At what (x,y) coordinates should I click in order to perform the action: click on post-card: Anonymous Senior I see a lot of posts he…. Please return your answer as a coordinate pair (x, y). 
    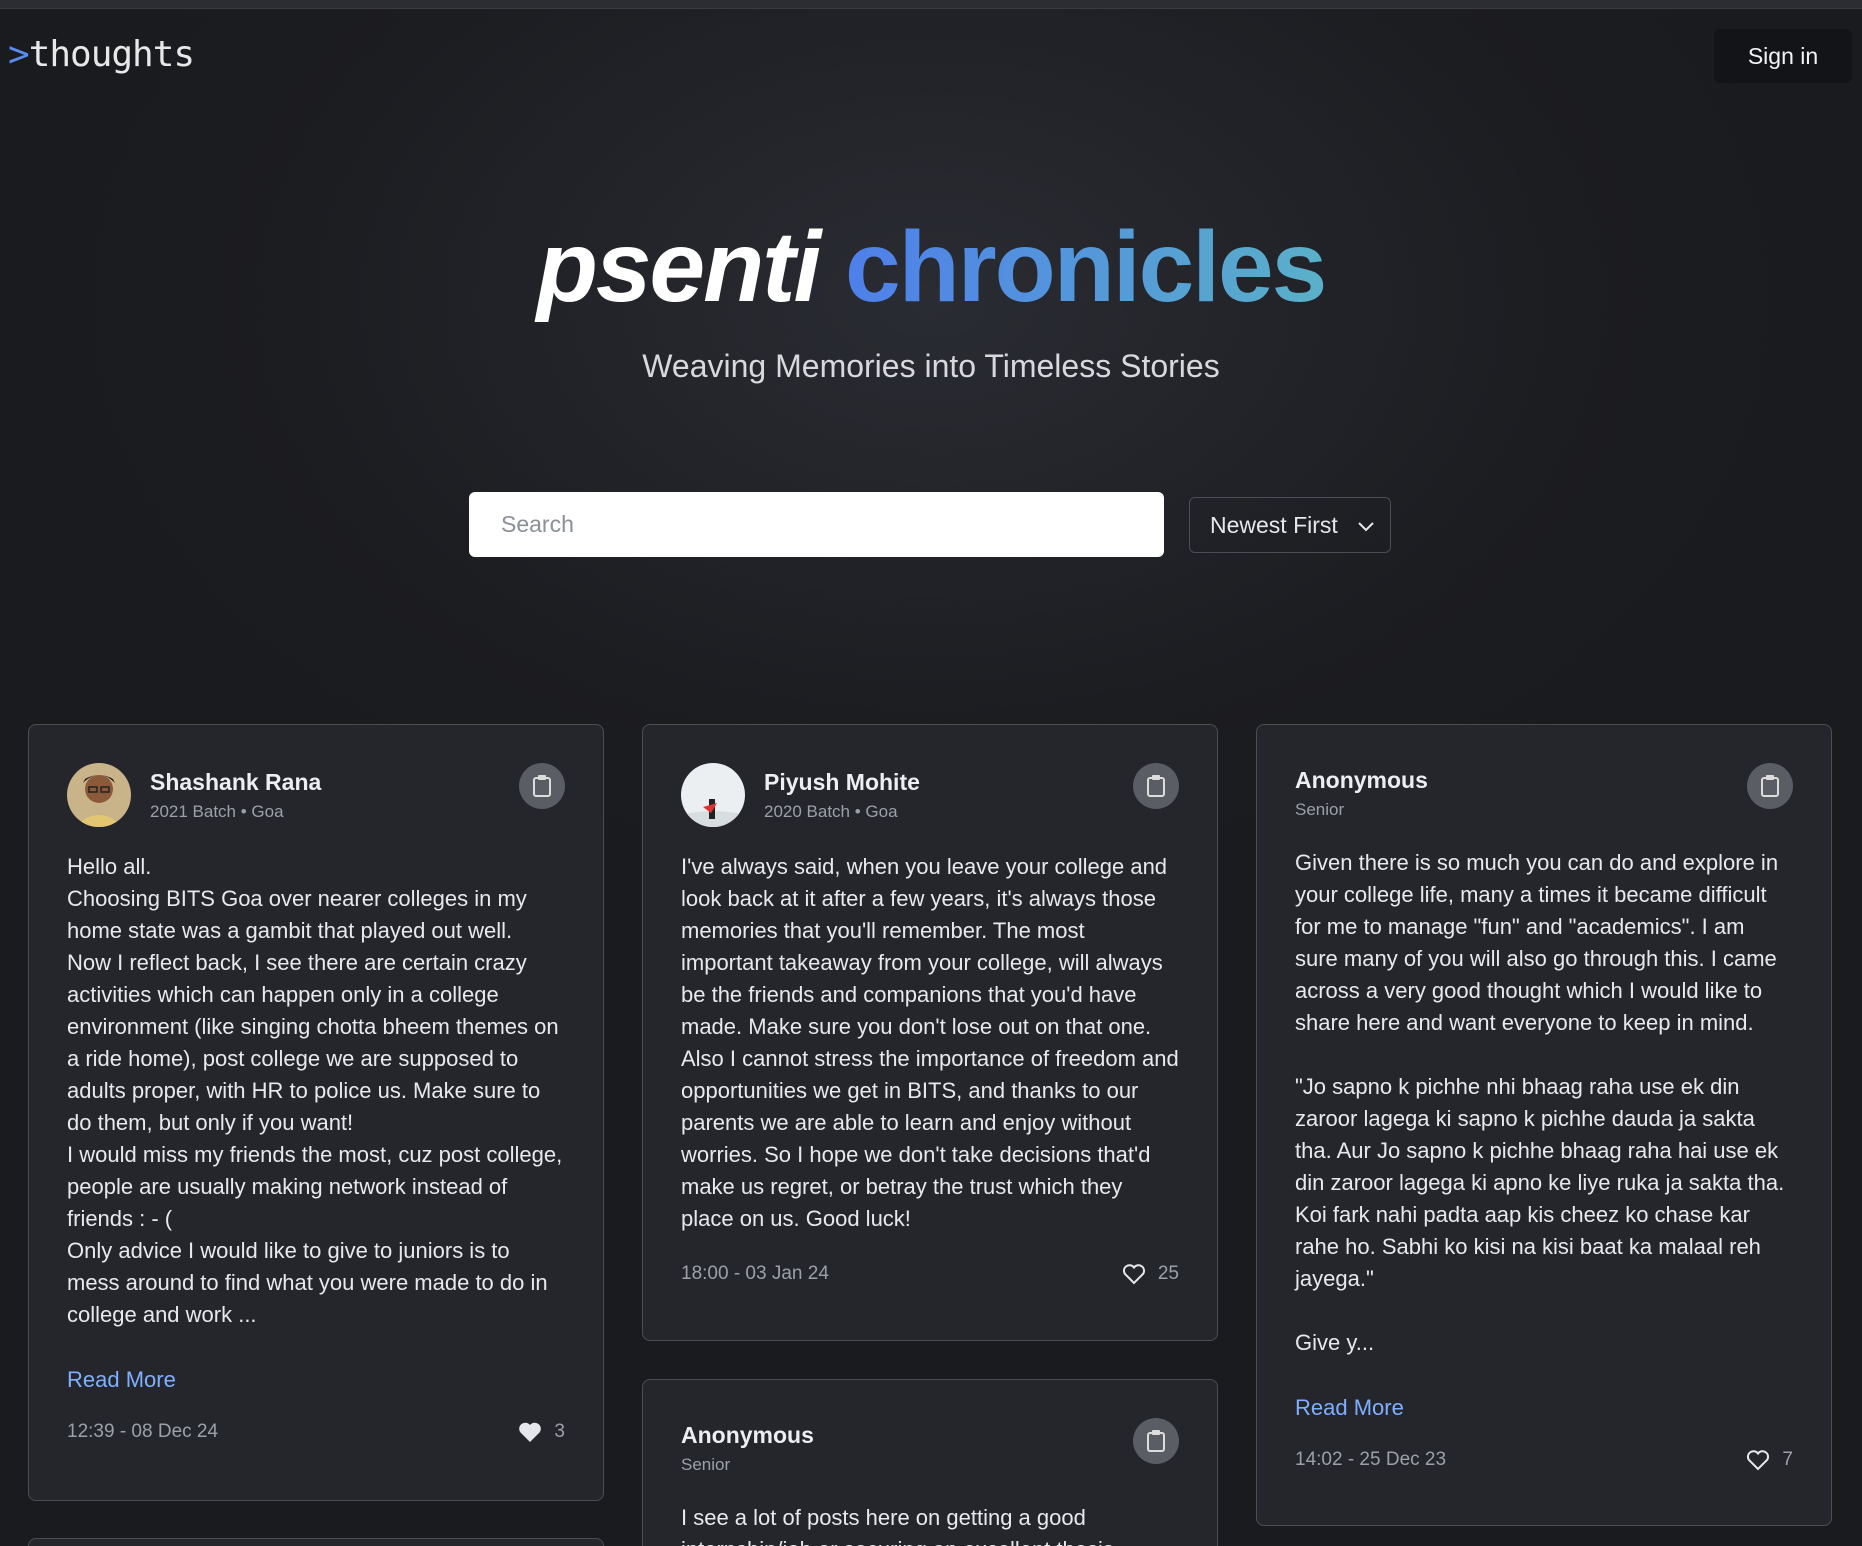
    Looking at the image, I should click on (930, 1462).